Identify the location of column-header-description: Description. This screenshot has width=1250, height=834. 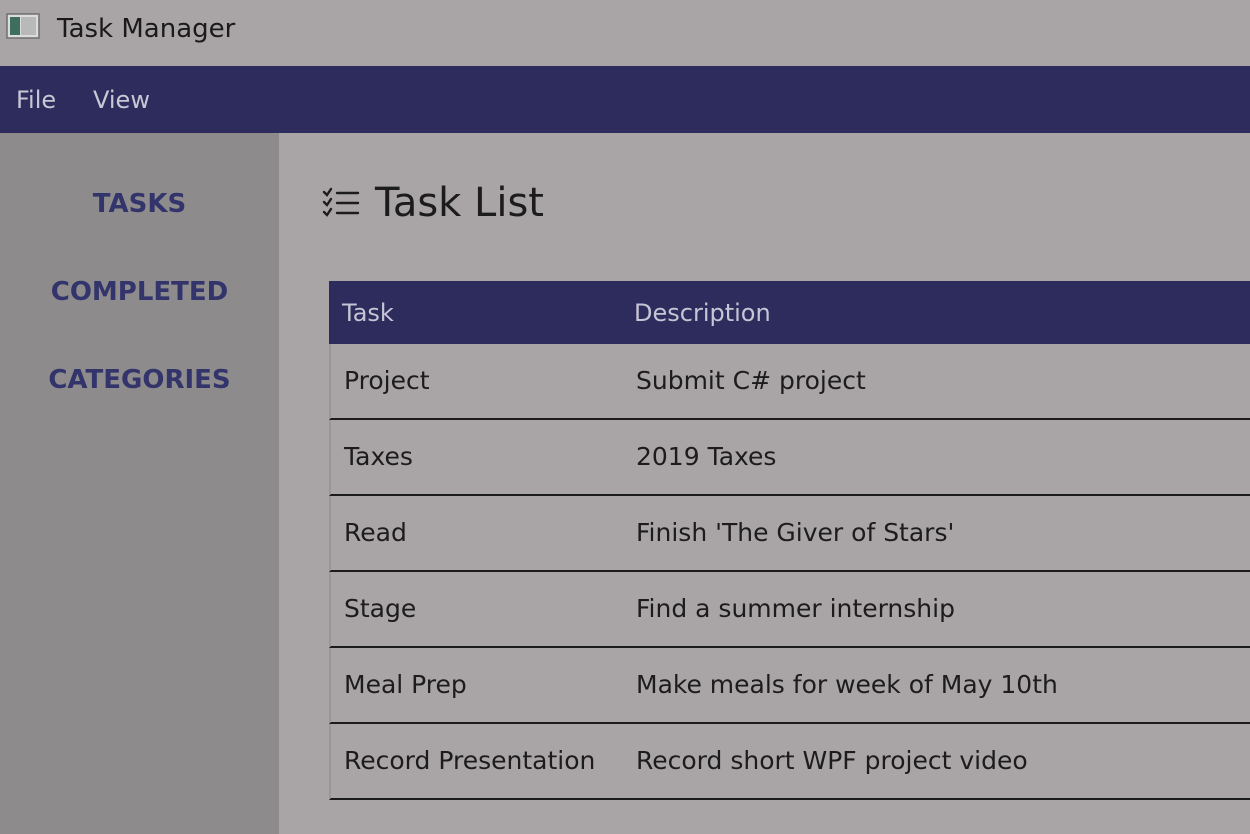
(702, 313).